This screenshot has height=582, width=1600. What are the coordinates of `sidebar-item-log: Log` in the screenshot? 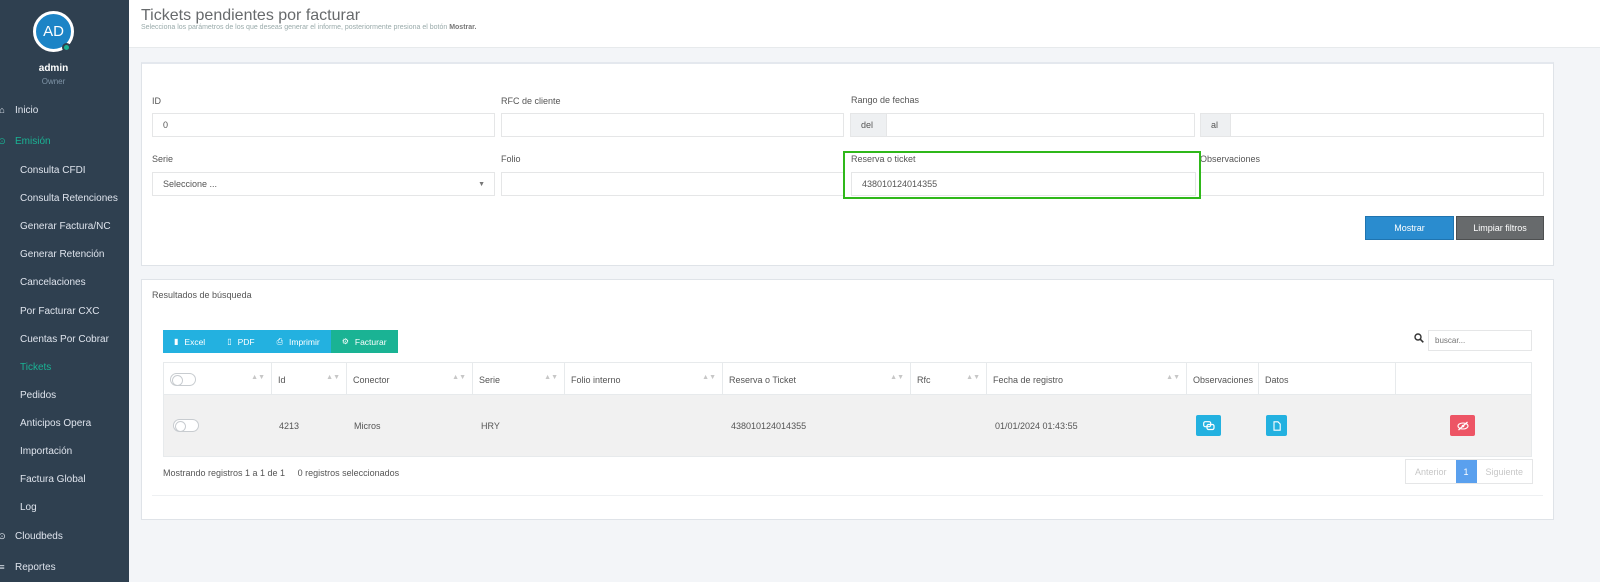 It's located at (28, 507).